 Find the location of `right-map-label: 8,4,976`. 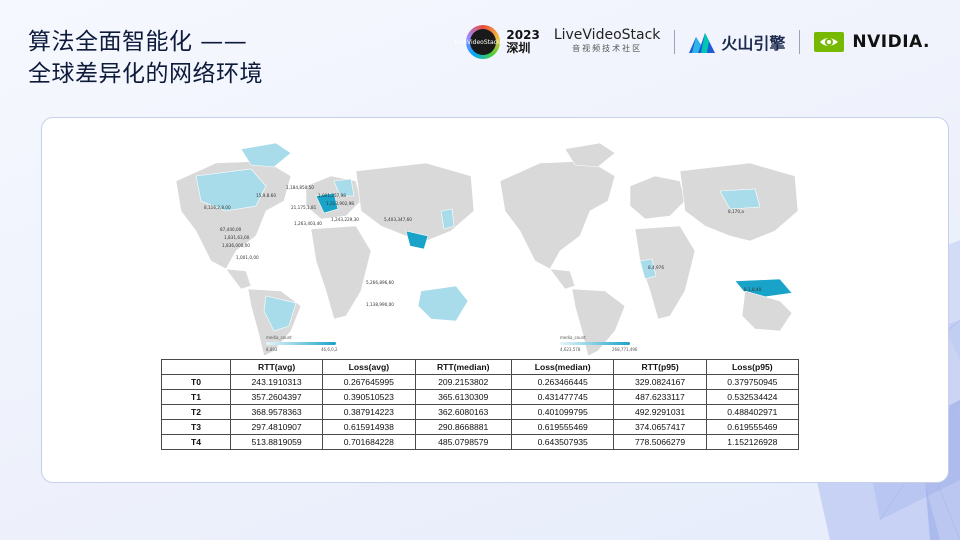

right-map-label: 8,4,976 is located at coordinates (656, 267).